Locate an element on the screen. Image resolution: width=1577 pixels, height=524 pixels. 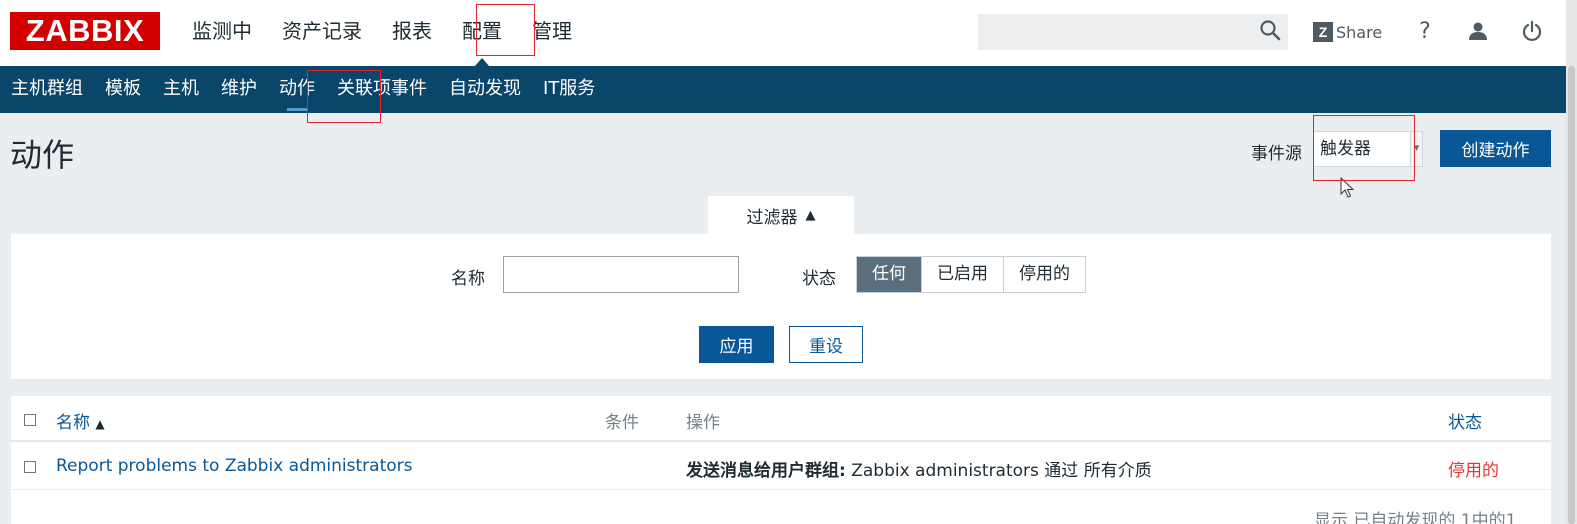
sub-nav-event-correlation: 关联项事件 is located at coordinates (382, 89).